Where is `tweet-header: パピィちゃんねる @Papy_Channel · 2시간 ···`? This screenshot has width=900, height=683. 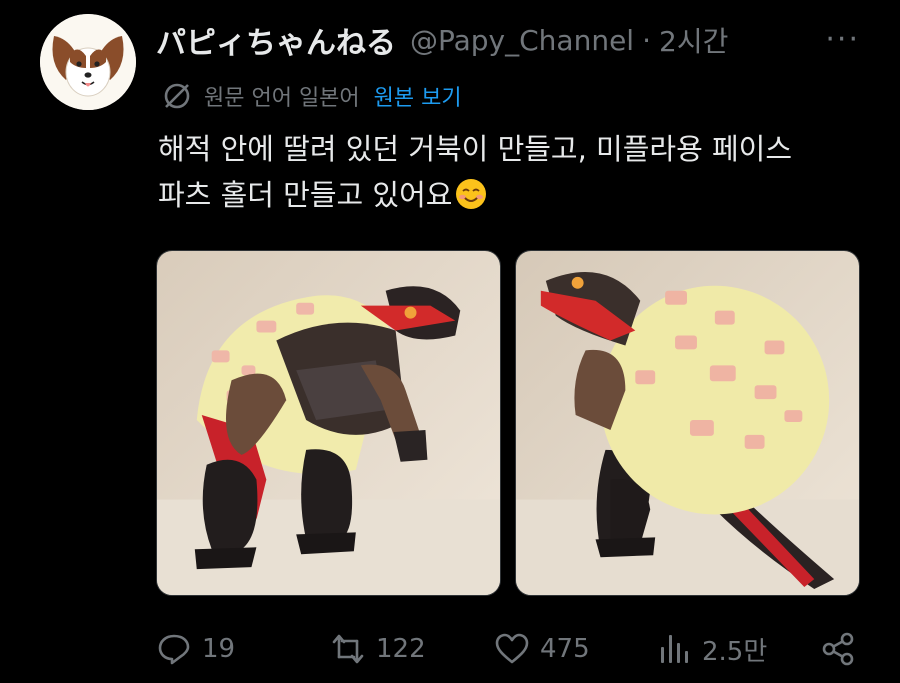
tweet-header: パピィちゃんねる @Papy_Channel · 2시간 ··· is located at coordinates (508, 40).